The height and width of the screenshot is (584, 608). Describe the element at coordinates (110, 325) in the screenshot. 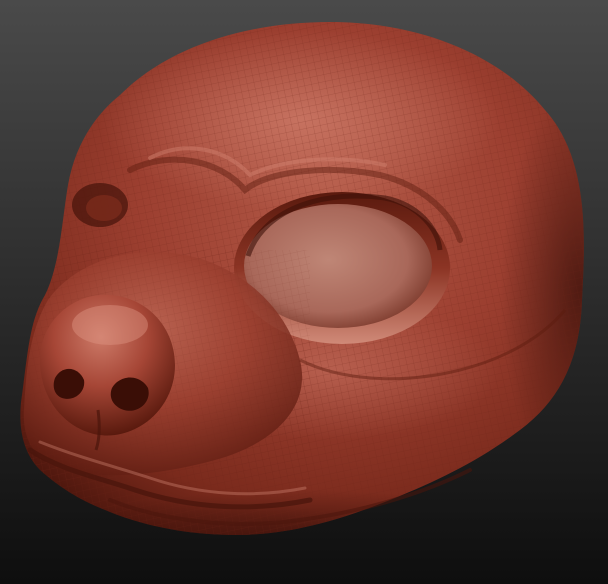

I see `nose-highlight` at that location.